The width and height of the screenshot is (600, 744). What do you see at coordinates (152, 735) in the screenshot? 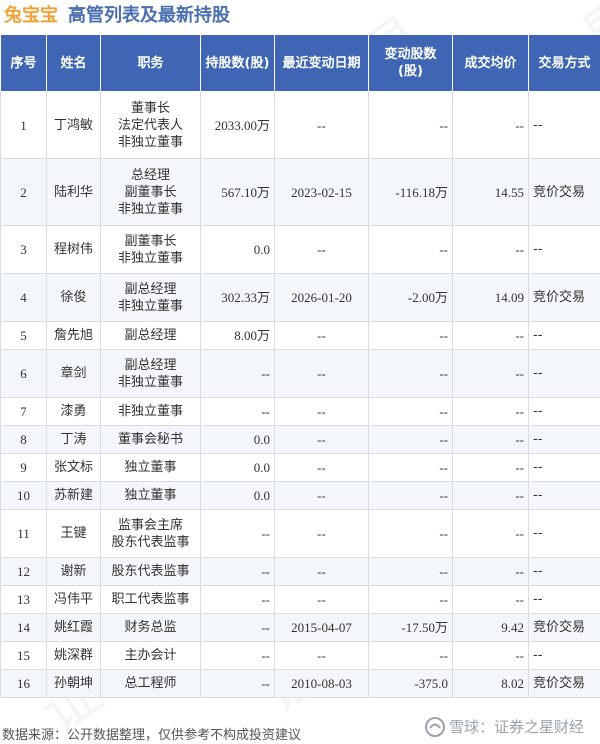
I see `data-source-note: 数据来源：公开数据整理，仅供参考不构成投资建议` at bounding box center [152, 735].